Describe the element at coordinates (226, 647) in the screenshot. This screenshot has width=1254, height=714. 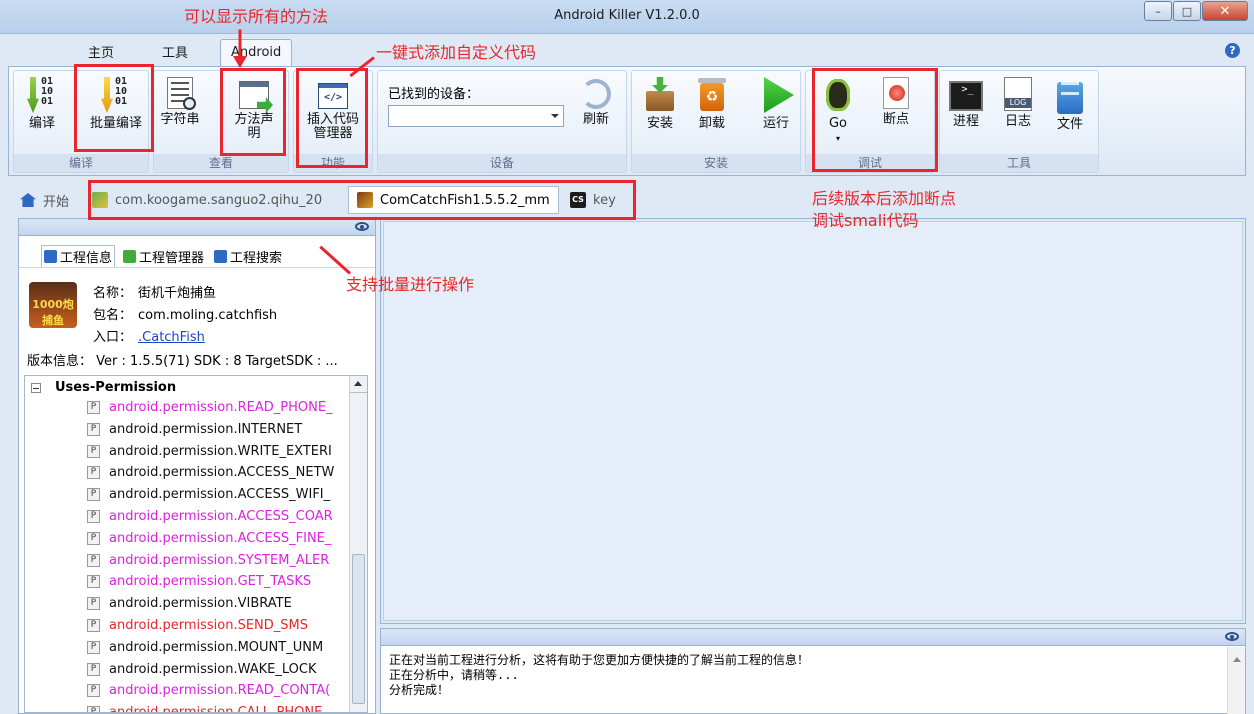
I see `permission-item: Pandroid.permission.MOUNT_UNM` at that location.